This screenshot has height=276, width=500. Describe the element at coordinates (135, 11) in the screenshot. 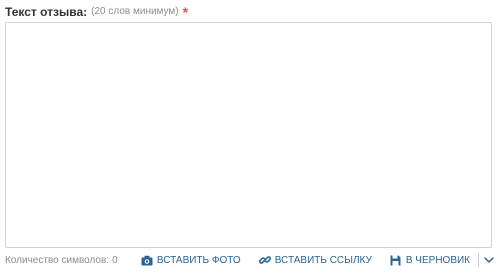

I see `review-hint: (20 слов минимум)` at that location.